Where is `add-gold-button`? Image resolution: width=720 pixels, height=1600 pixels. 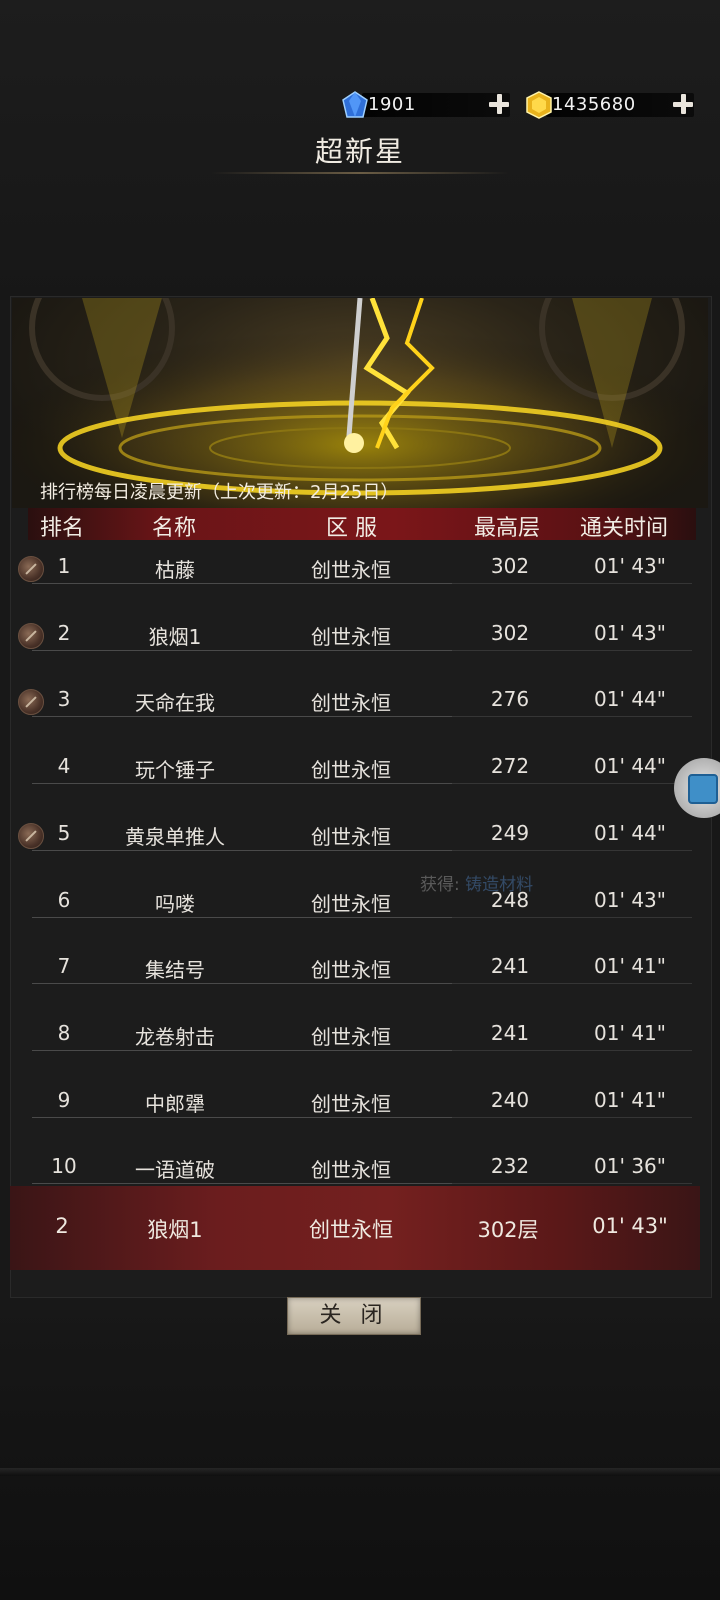 add-gold-button is located at coordinates (683, 104).